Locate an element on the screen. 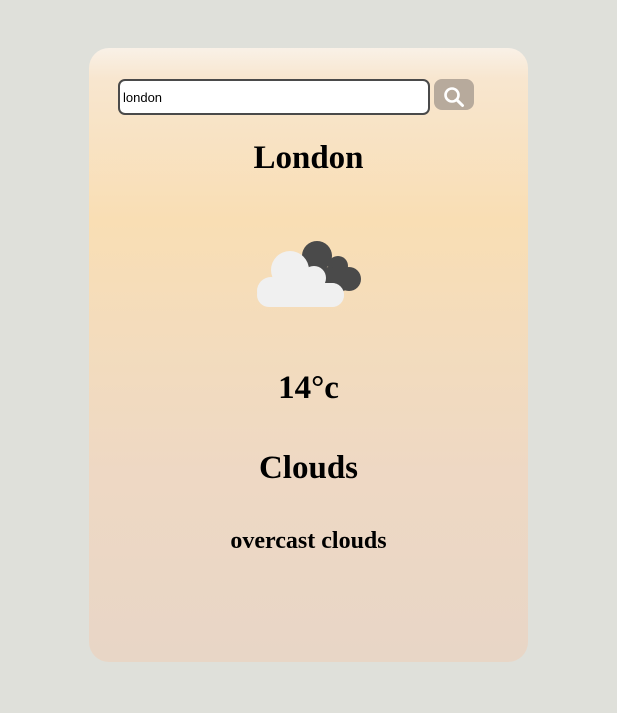 The width and height of the screenshot is (617, 713). weather-description: overcast clouds is located at coordinates (308, 541).